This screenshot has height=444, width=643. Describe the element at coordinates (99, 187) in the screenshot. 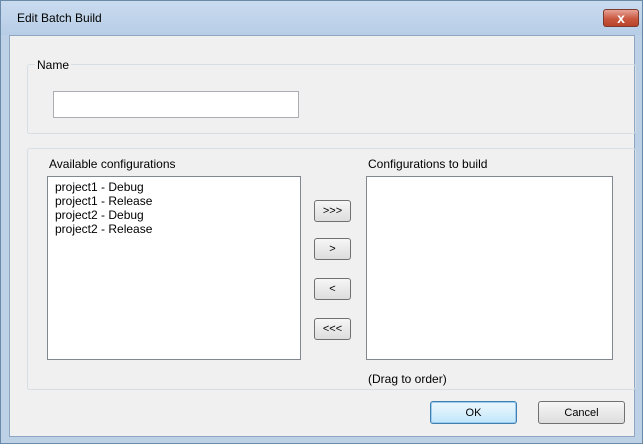

I see `list-item: project1 - Debug` at that location.